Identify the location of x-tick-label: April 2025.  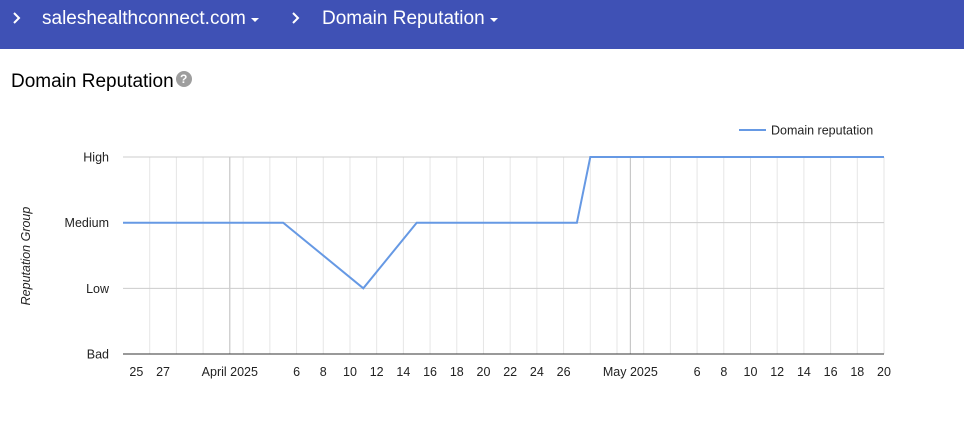
(230, 372).